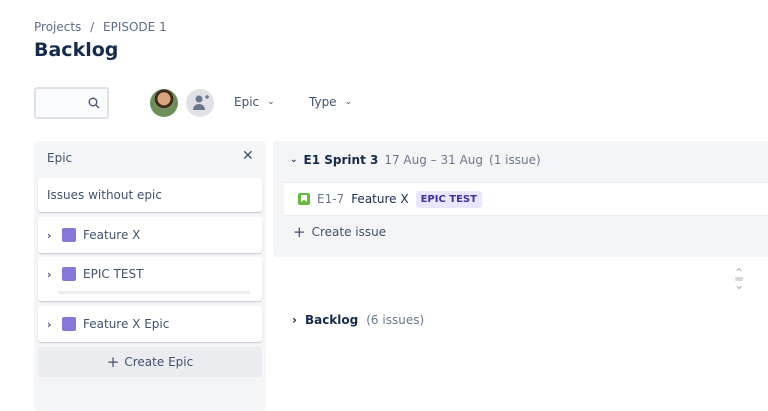  What do you see at coordinates (515, 160) in the screenshot?
I see `sprint-issue-count: (1 issue)` at bounding box center [515, 160].